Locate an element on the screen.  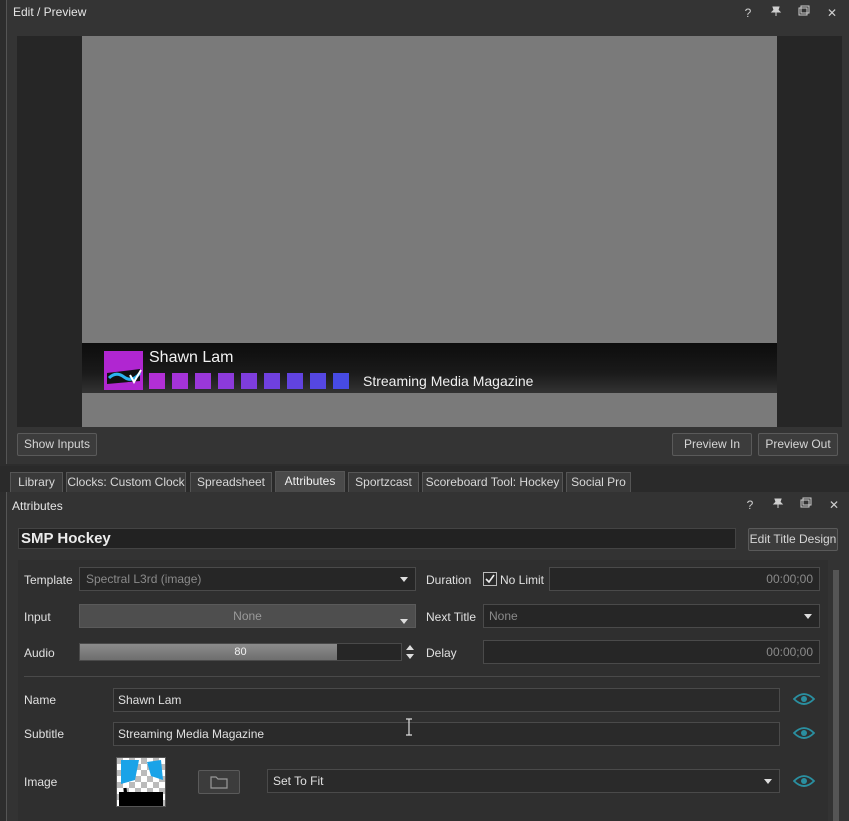
lower-third-graphic: Shawn Lam Streaming Media Magazine is located at coordinates (429, 368).